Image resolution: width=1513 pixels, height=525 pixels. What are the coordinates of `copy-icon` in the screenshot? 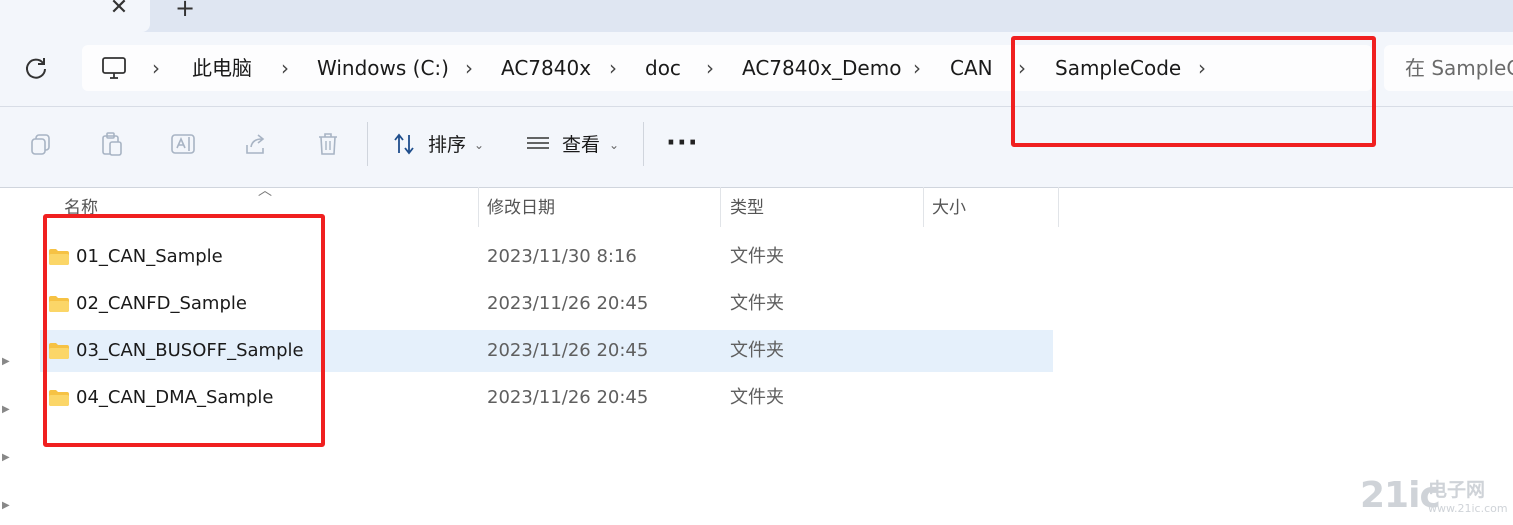 It's located at (41, 144).